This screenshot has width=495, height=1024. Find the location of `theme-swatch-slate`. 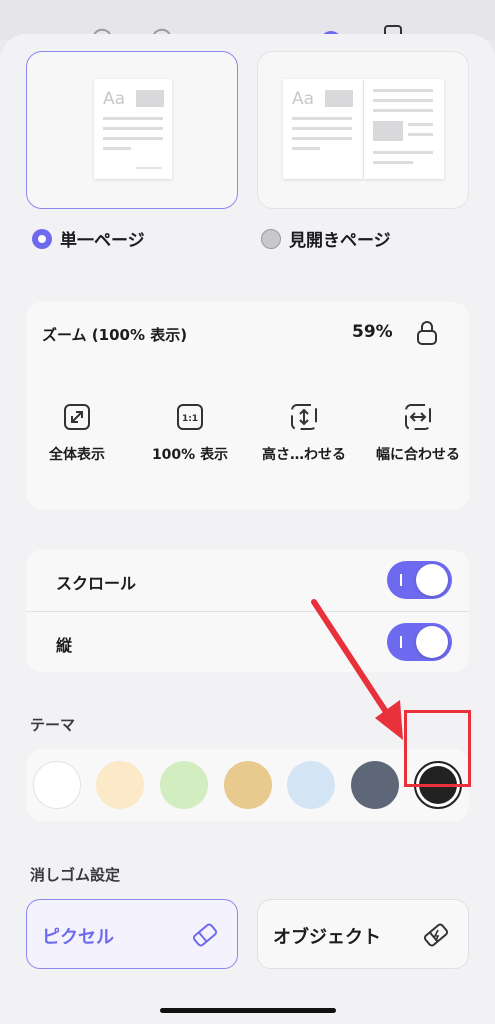

theme-swatch-slate is located at coordinates (375, 785).